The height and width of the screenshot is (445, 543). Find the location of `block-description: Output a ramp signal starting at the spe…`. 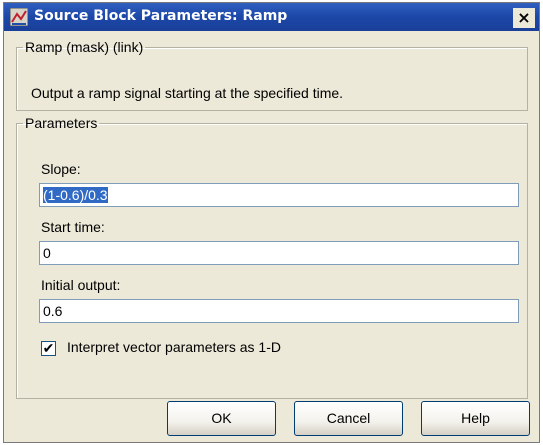

block-description: Output a ramp signal starting at the spe… is located at coordinates (187, 93).